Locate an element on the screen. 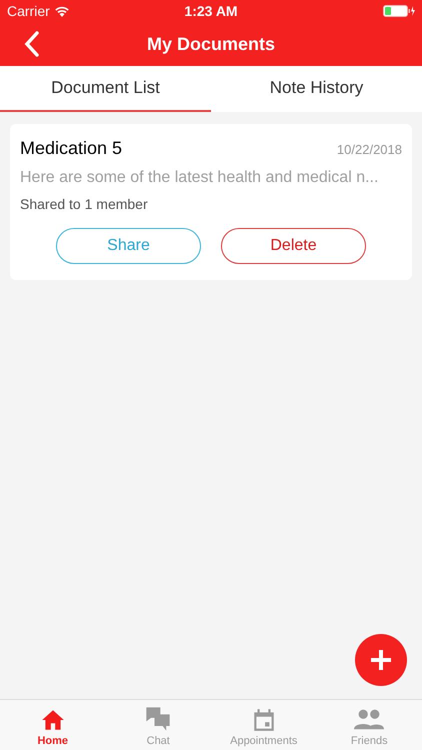 The width and height of the screenshot is (422, 750). document-title: Medication 5 is located at coordinates (71, 148).